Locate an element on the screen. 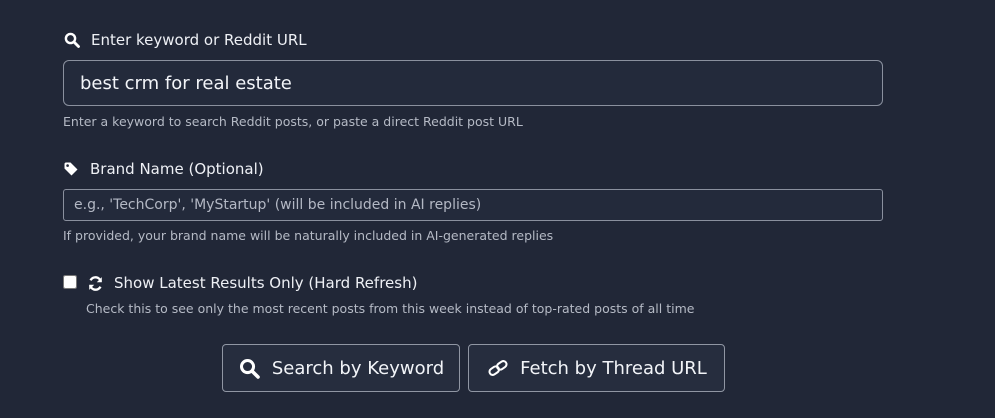 This screenshot has height=418, width=995. brand-name-input is located at coordinates (473, 205).